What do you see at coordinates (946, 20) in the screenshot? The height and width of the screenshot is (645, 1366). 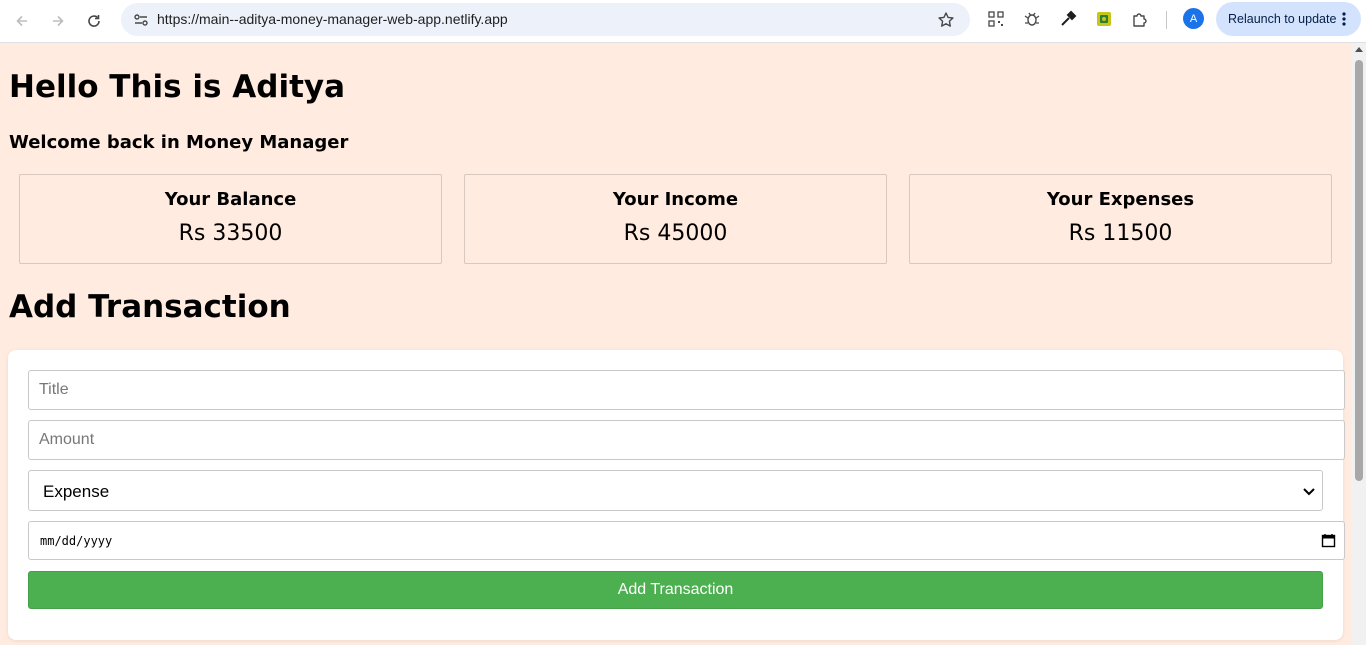 I see `bookmark-star-icon` at bounding box center [946, 20].